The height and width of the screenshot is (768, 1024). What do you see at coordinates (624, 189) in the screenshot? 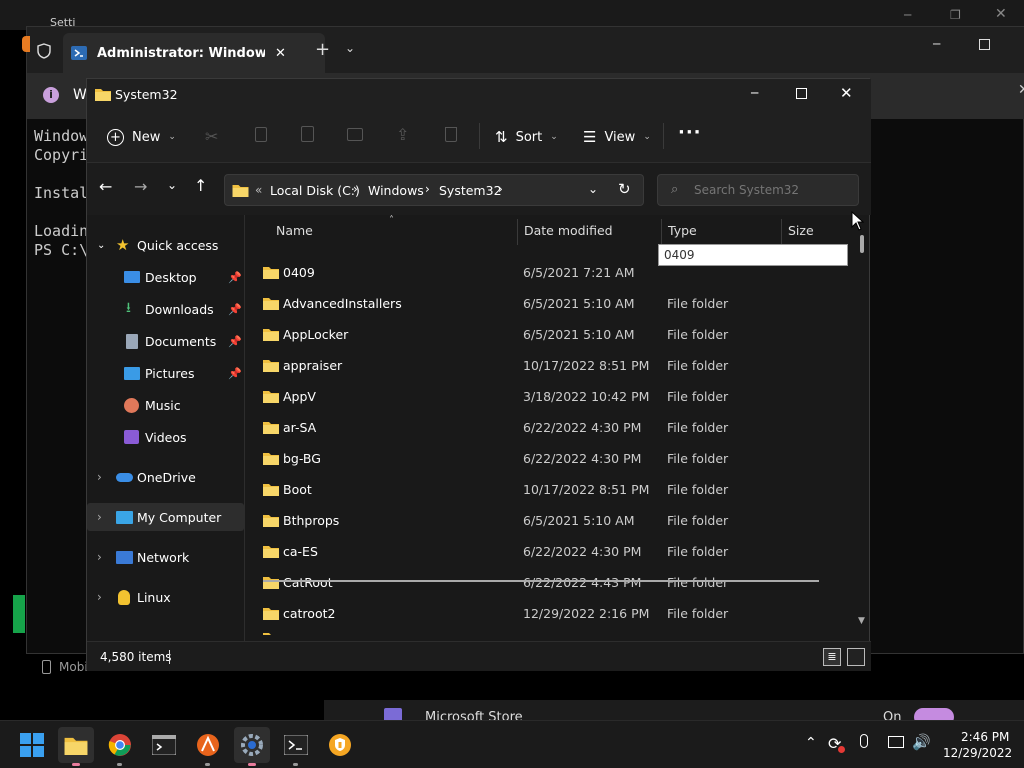
I see `refresh-icon: ↻` at bounding box center [624, 189].